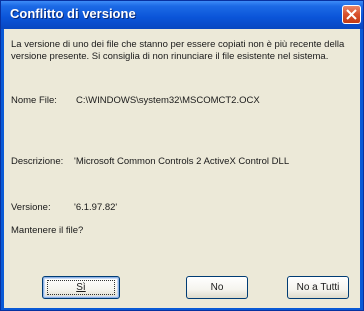 This screenshot has width=364, height=311. I want to click on no-button: No, so click(217, 287).